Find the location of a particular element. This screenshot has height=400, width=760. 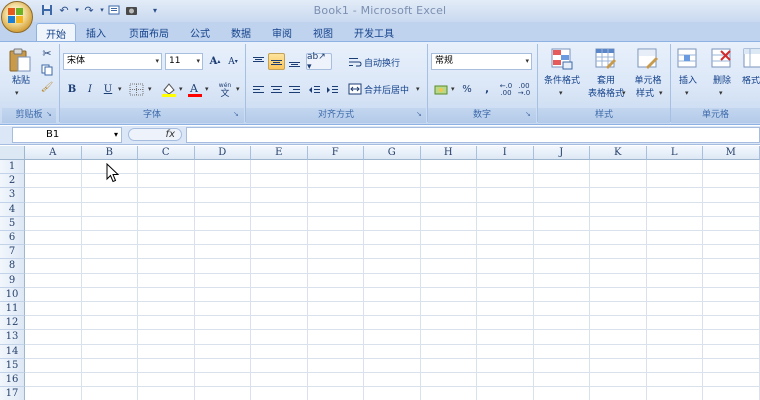

cell-D15 is located at coordinates (222, 365).